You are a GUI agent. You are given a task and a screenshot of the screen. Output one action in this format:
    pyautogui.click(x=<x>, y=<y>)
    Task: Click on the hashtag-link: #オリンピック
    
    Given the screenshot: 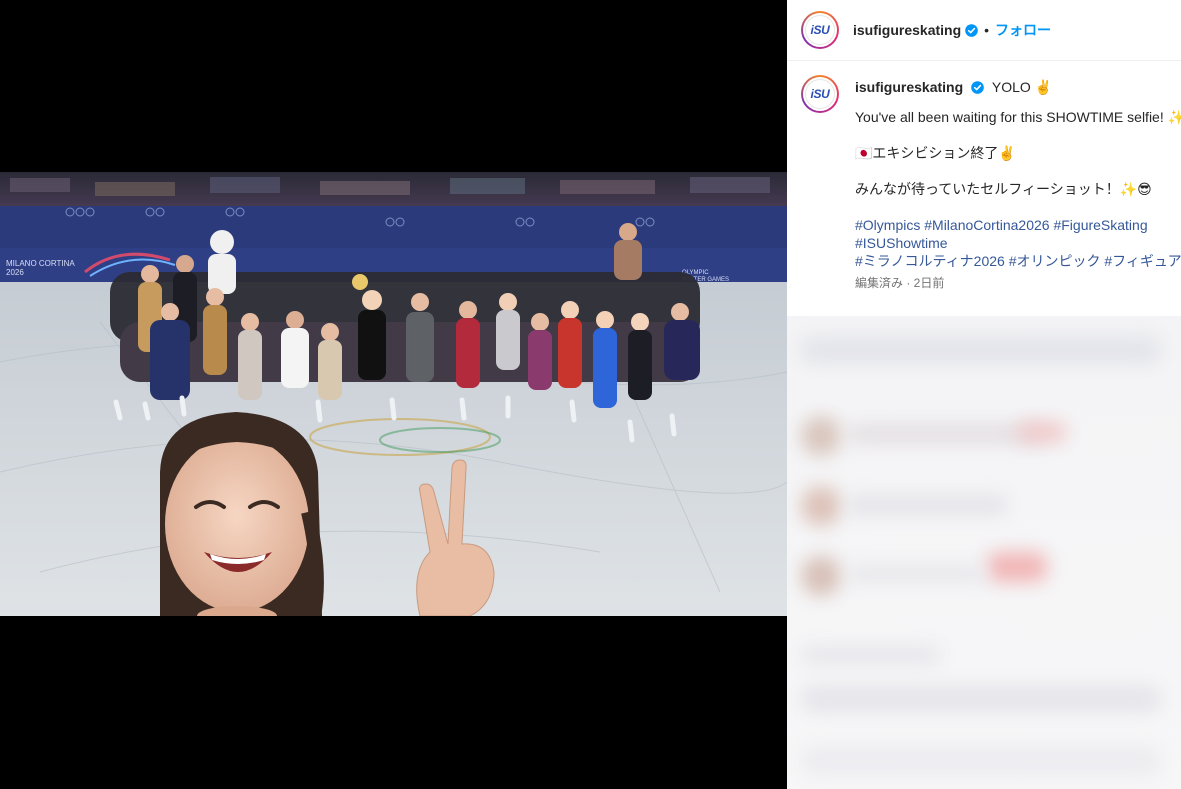 What is the action you would take?
    pyautogui.click(x=1055, y=261)
    